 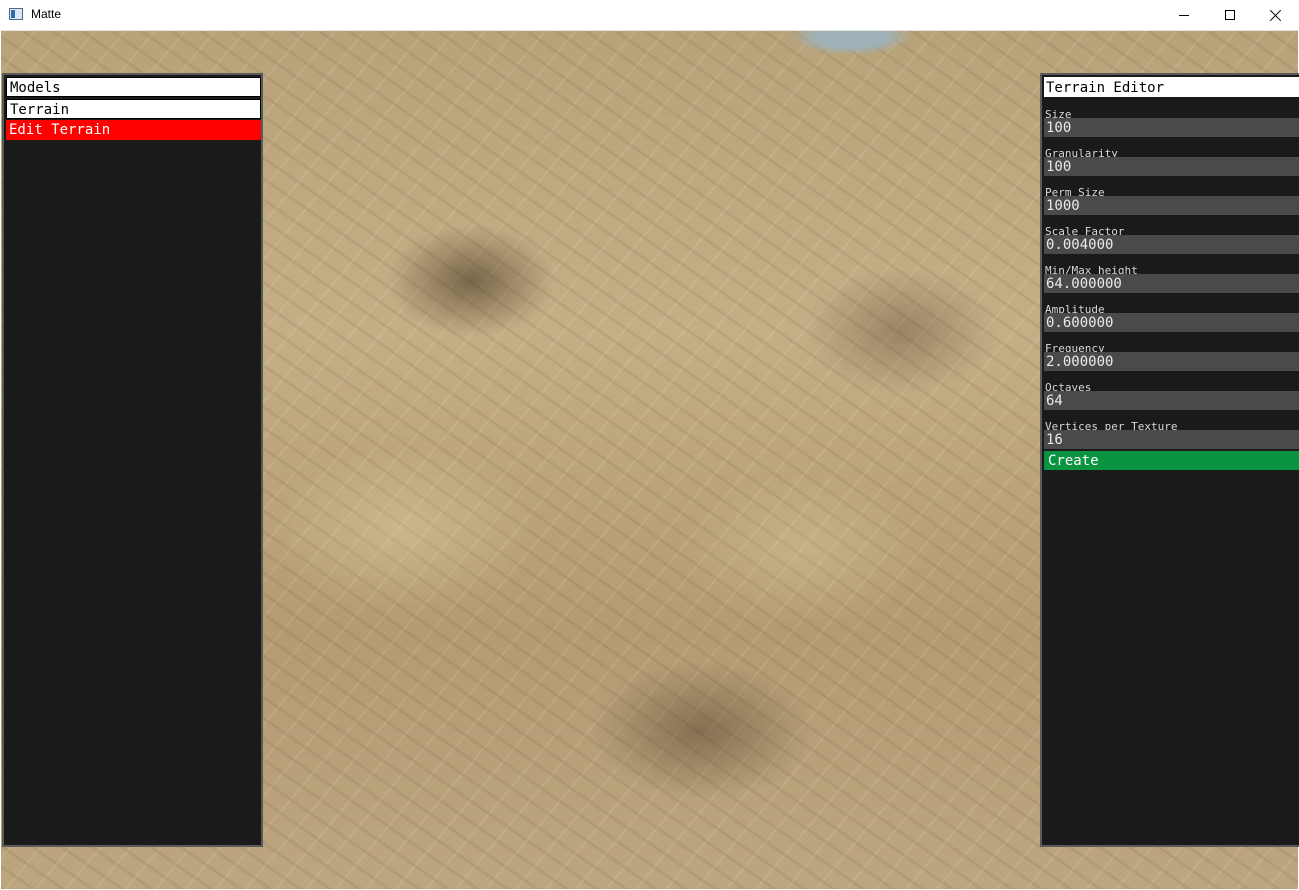 What do you see at coordinates (133, 130) in the screenshot?
I see `models-item-edit-terrain: Edit Terrain` at bounding box center [133, 130].